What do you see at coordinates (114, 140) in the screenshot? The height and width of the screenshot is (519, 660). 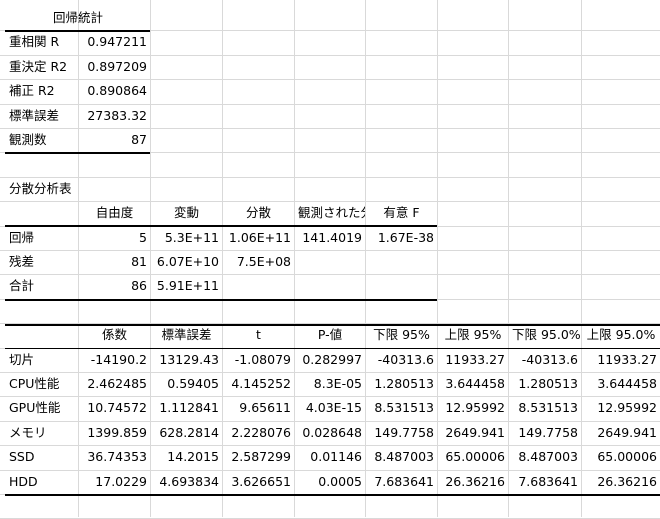 I see `stat-value: 87` at bounding box center [114, 140].